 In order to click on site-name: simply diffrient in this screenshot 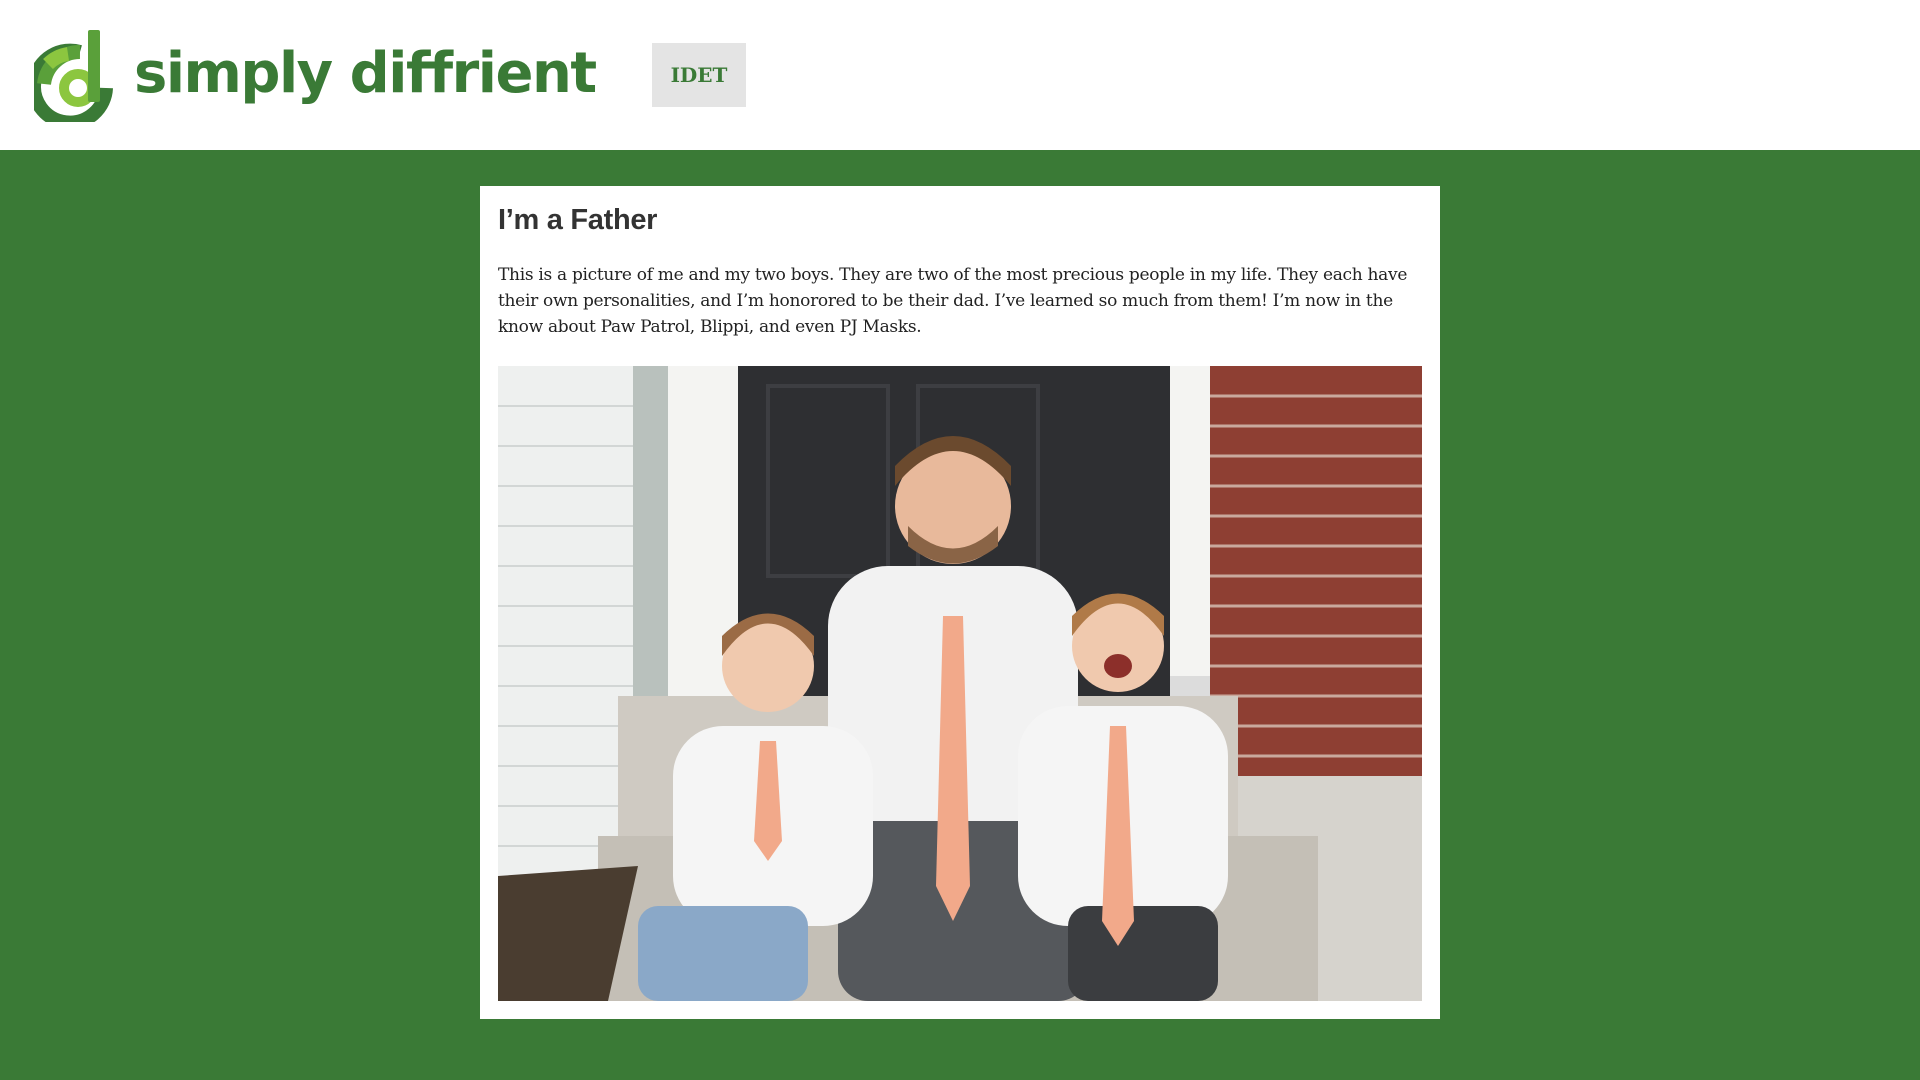, I will do `click(365, 73)`.